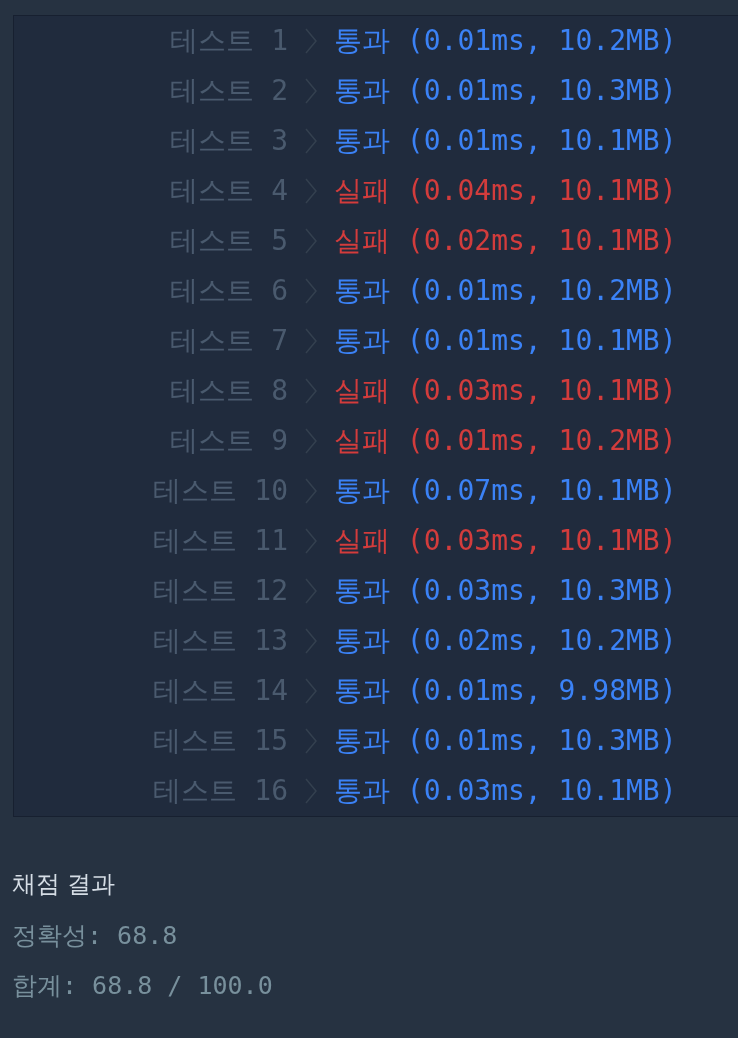 This screenshot has height=1038, width=738. Describe the element at coordinates (64, 884) in the screenshot. I see `section-heading: 채점 결과` at that location.